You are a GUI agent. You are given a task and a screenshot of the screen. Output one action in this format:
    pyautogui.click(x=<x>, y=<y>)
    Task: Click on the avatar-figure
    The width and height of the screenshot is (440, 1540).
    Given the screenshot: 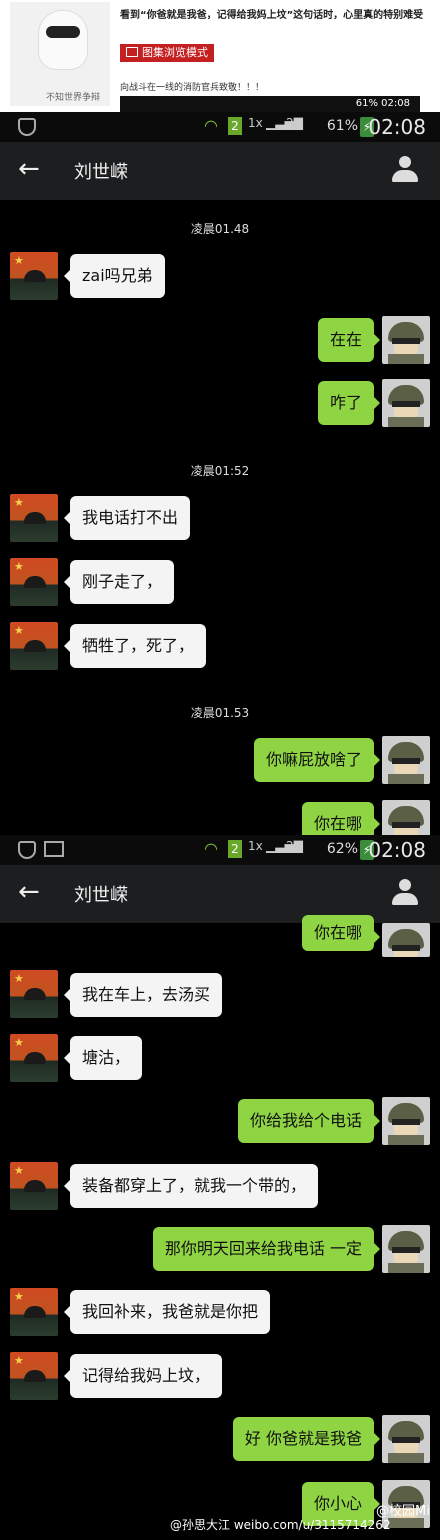 What is the action you would take?
    pyautogui.click(x=63, y=40)
    